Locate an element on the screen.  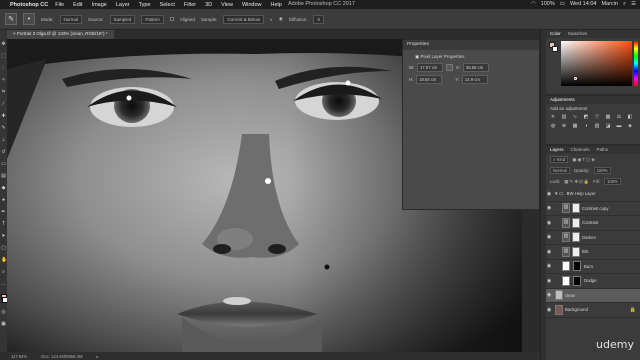
hue-sat-icon: ▦ is located at coordinates (608, 117).